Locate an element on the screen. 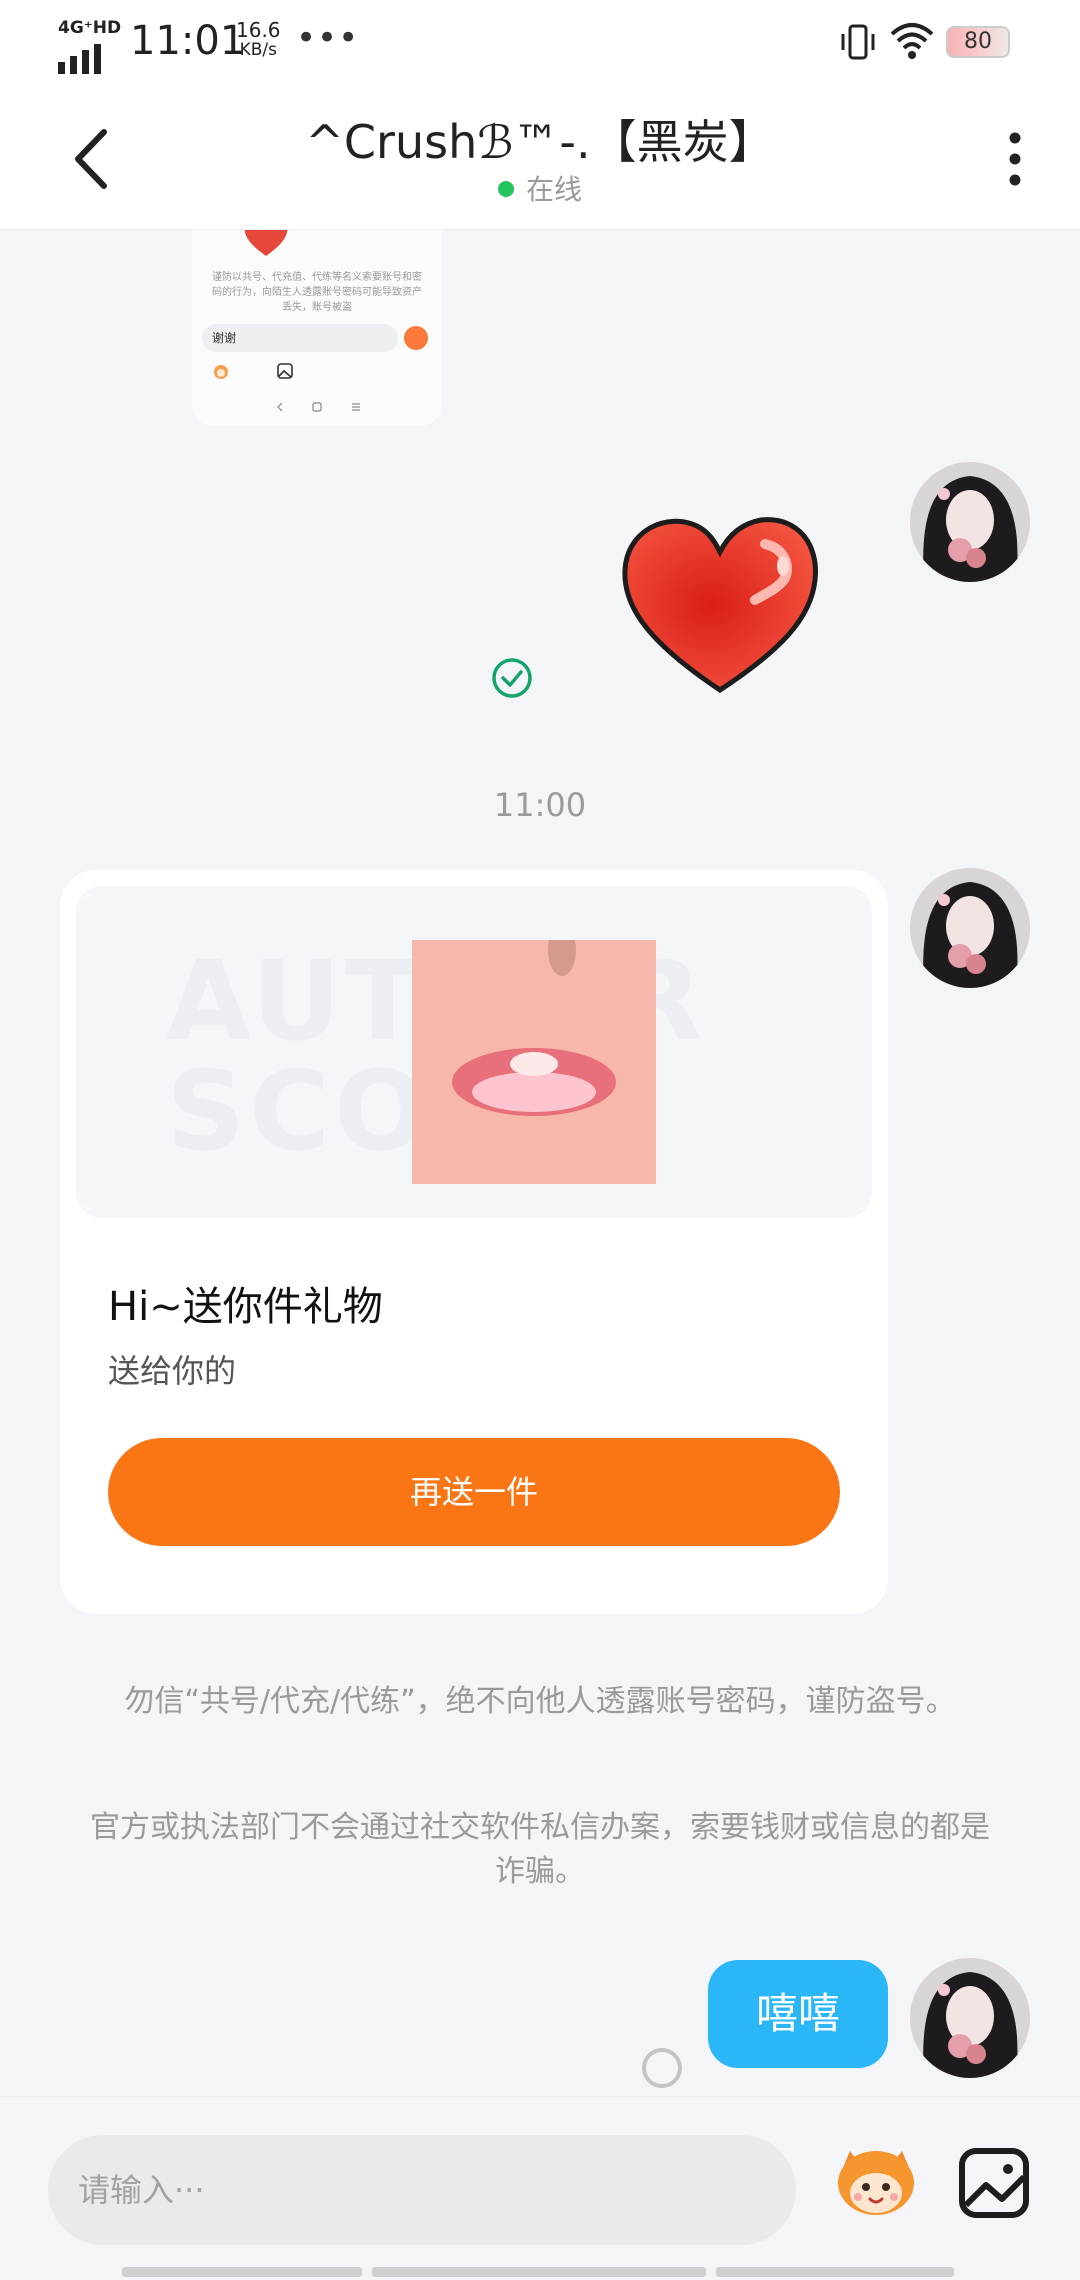  online-status-label: 在线 is located at coordinates (553, 189).